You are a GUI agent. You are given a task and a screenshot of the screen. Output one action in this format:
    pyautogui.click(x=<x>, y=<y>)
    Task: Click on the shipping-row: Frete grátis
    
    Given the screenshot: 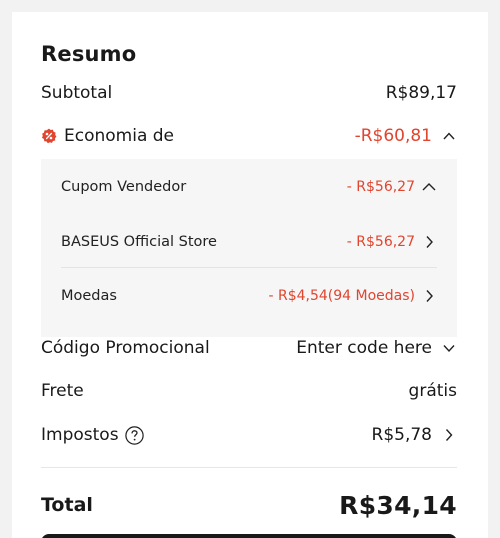 What is the action you would take?
    pyautogui.click(x=249, y=391)
    